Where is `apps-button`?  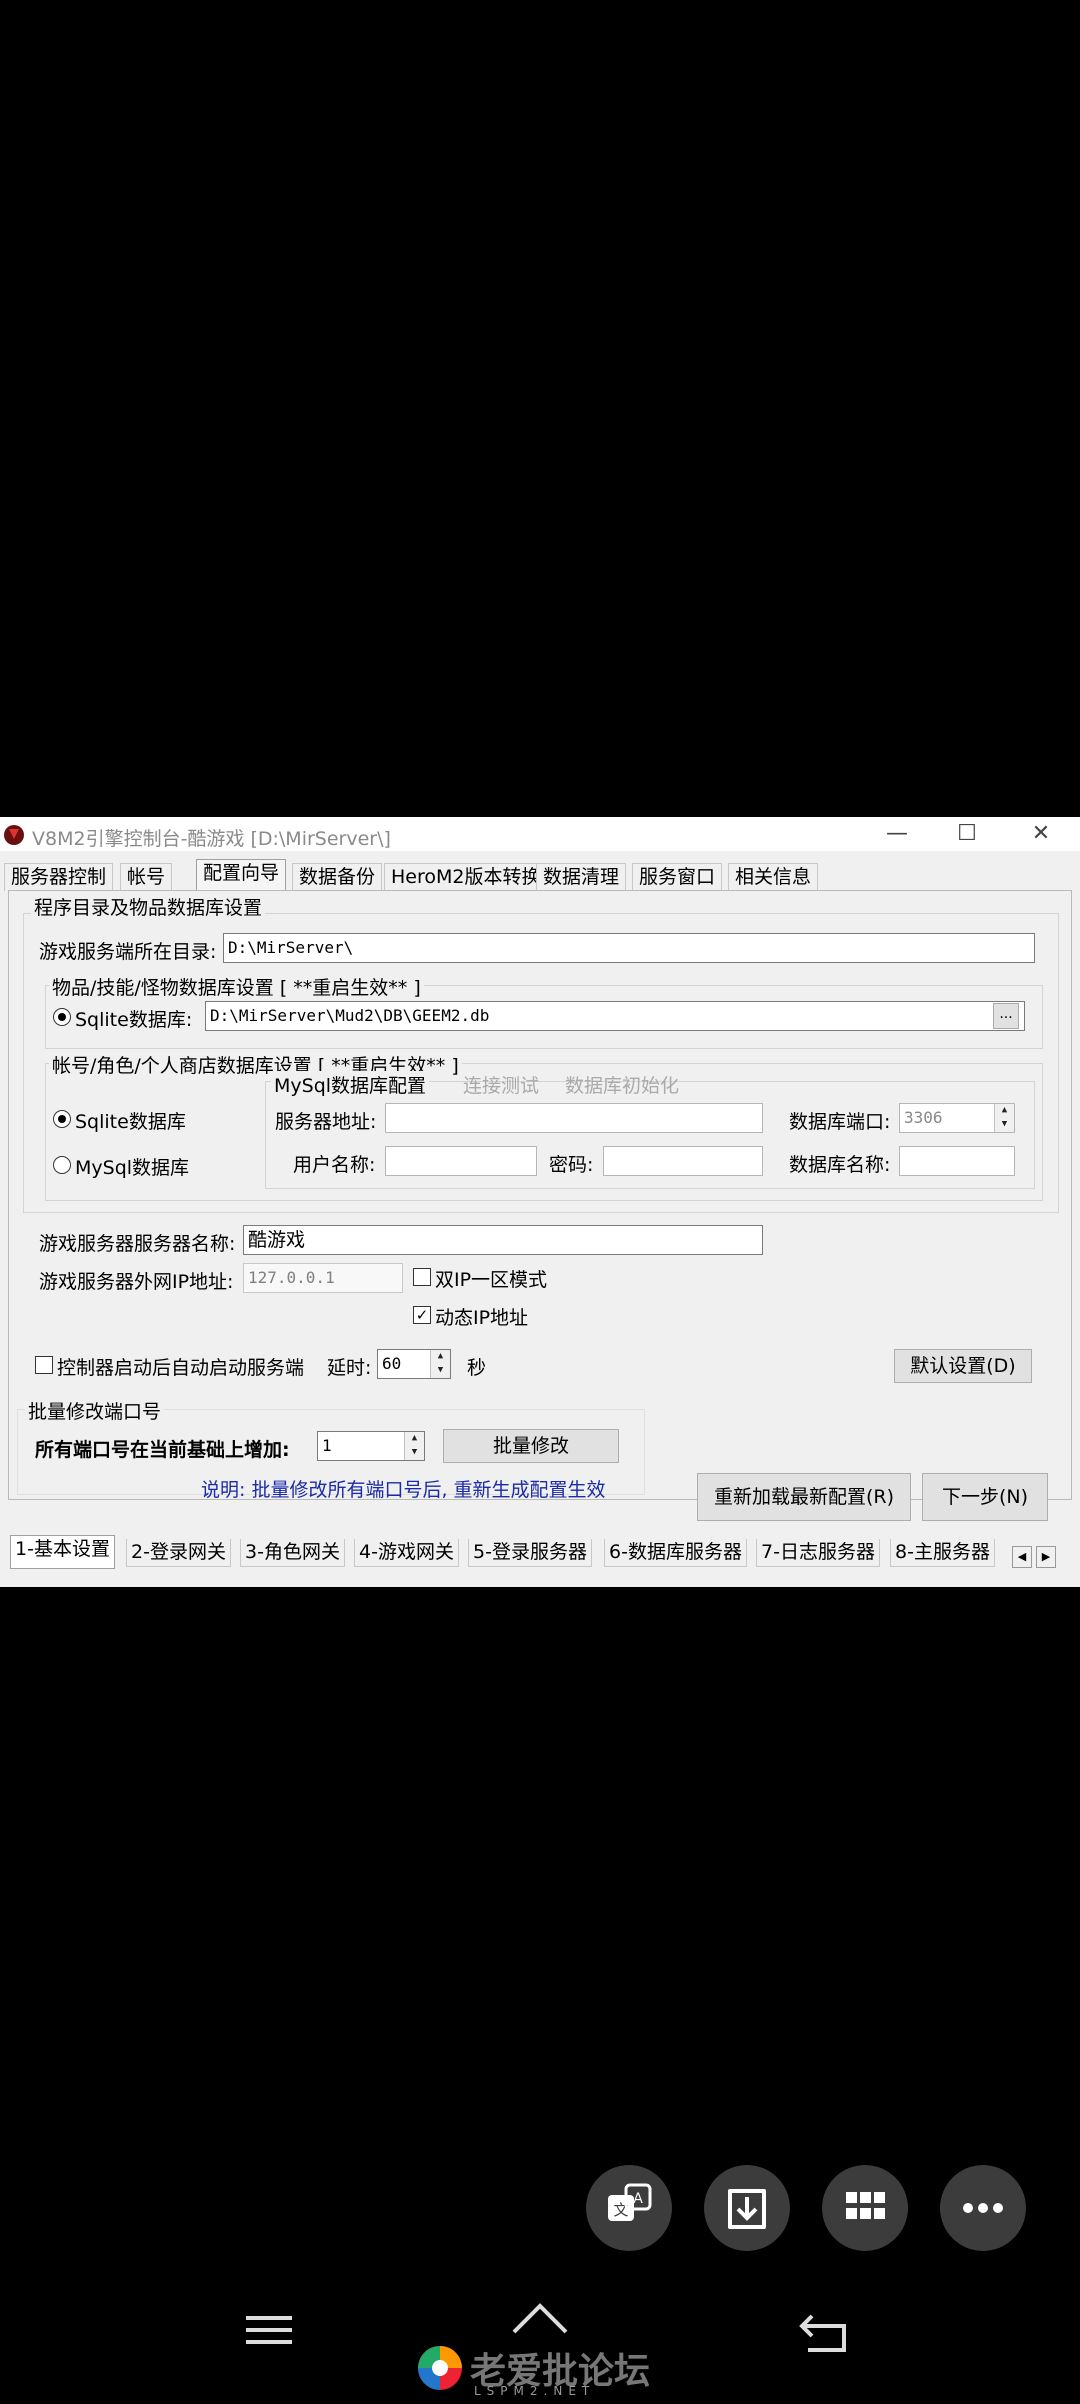 apps-button is located at coordinates (865, 2208).